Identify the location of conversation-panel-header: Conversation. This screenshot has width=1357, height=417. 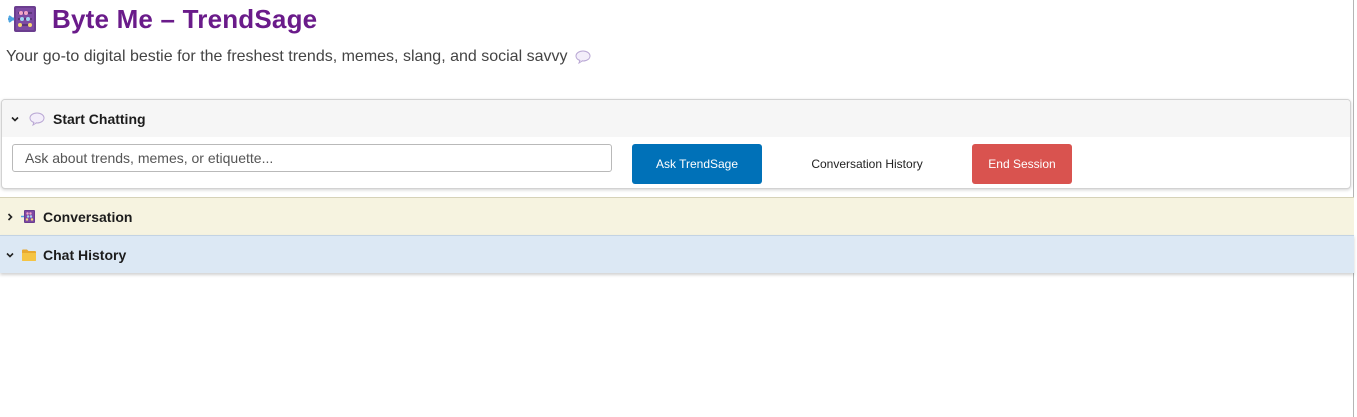
(677, 216).